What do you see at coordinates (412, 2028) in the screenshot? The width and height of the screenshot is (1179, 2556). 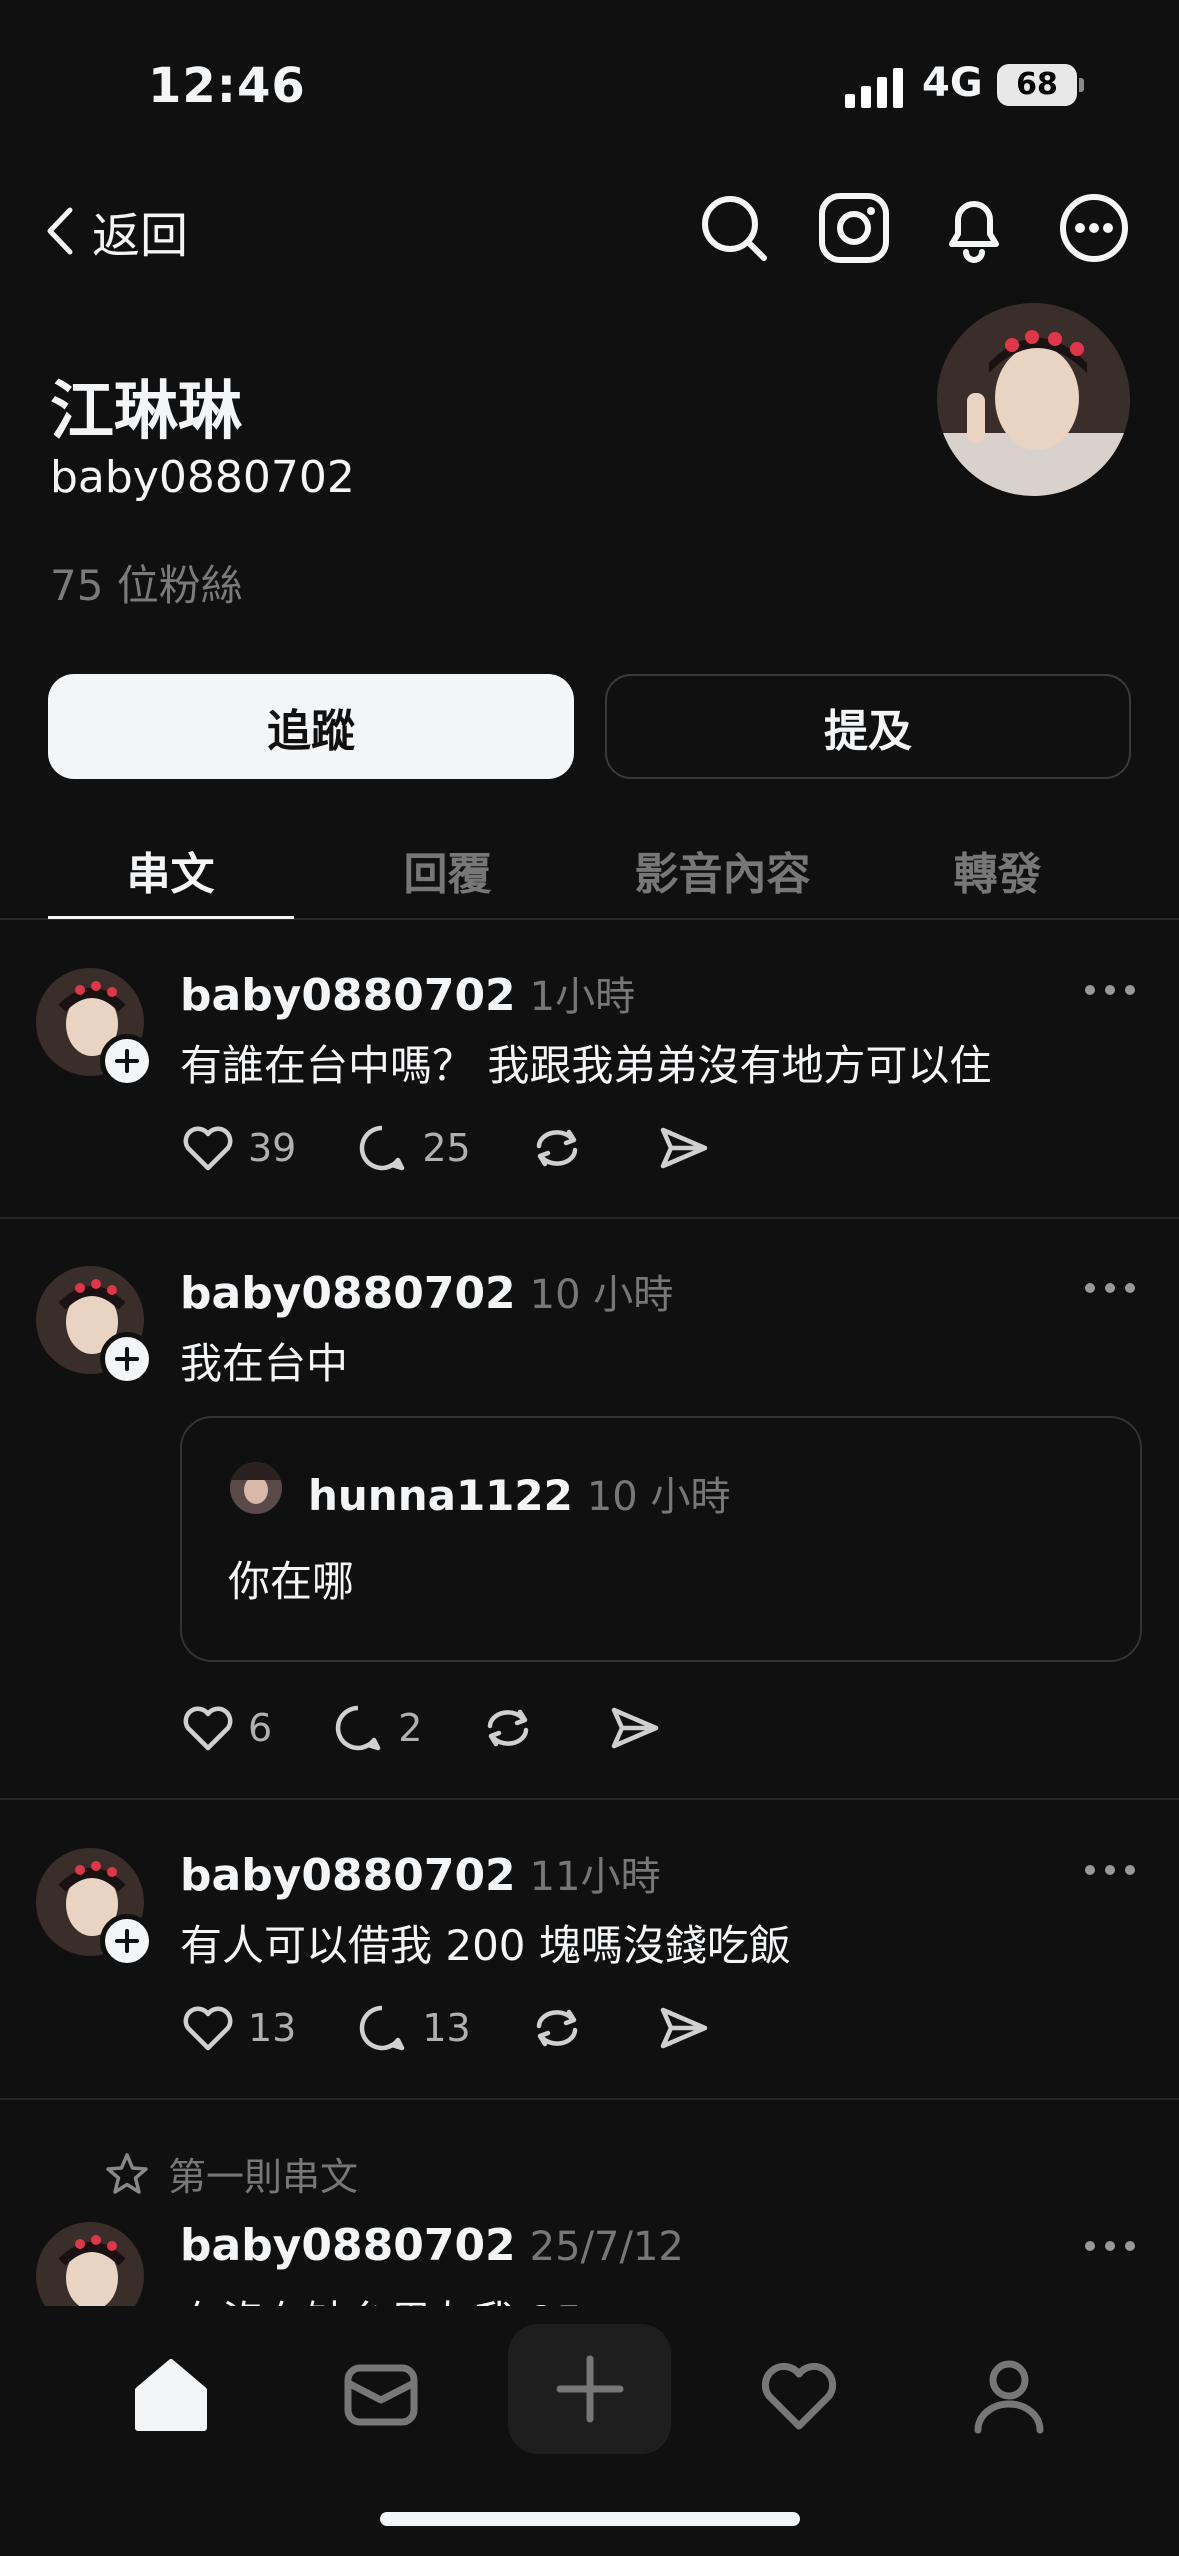 I see `comment-button: 13` at bounding box center [412, 2028].